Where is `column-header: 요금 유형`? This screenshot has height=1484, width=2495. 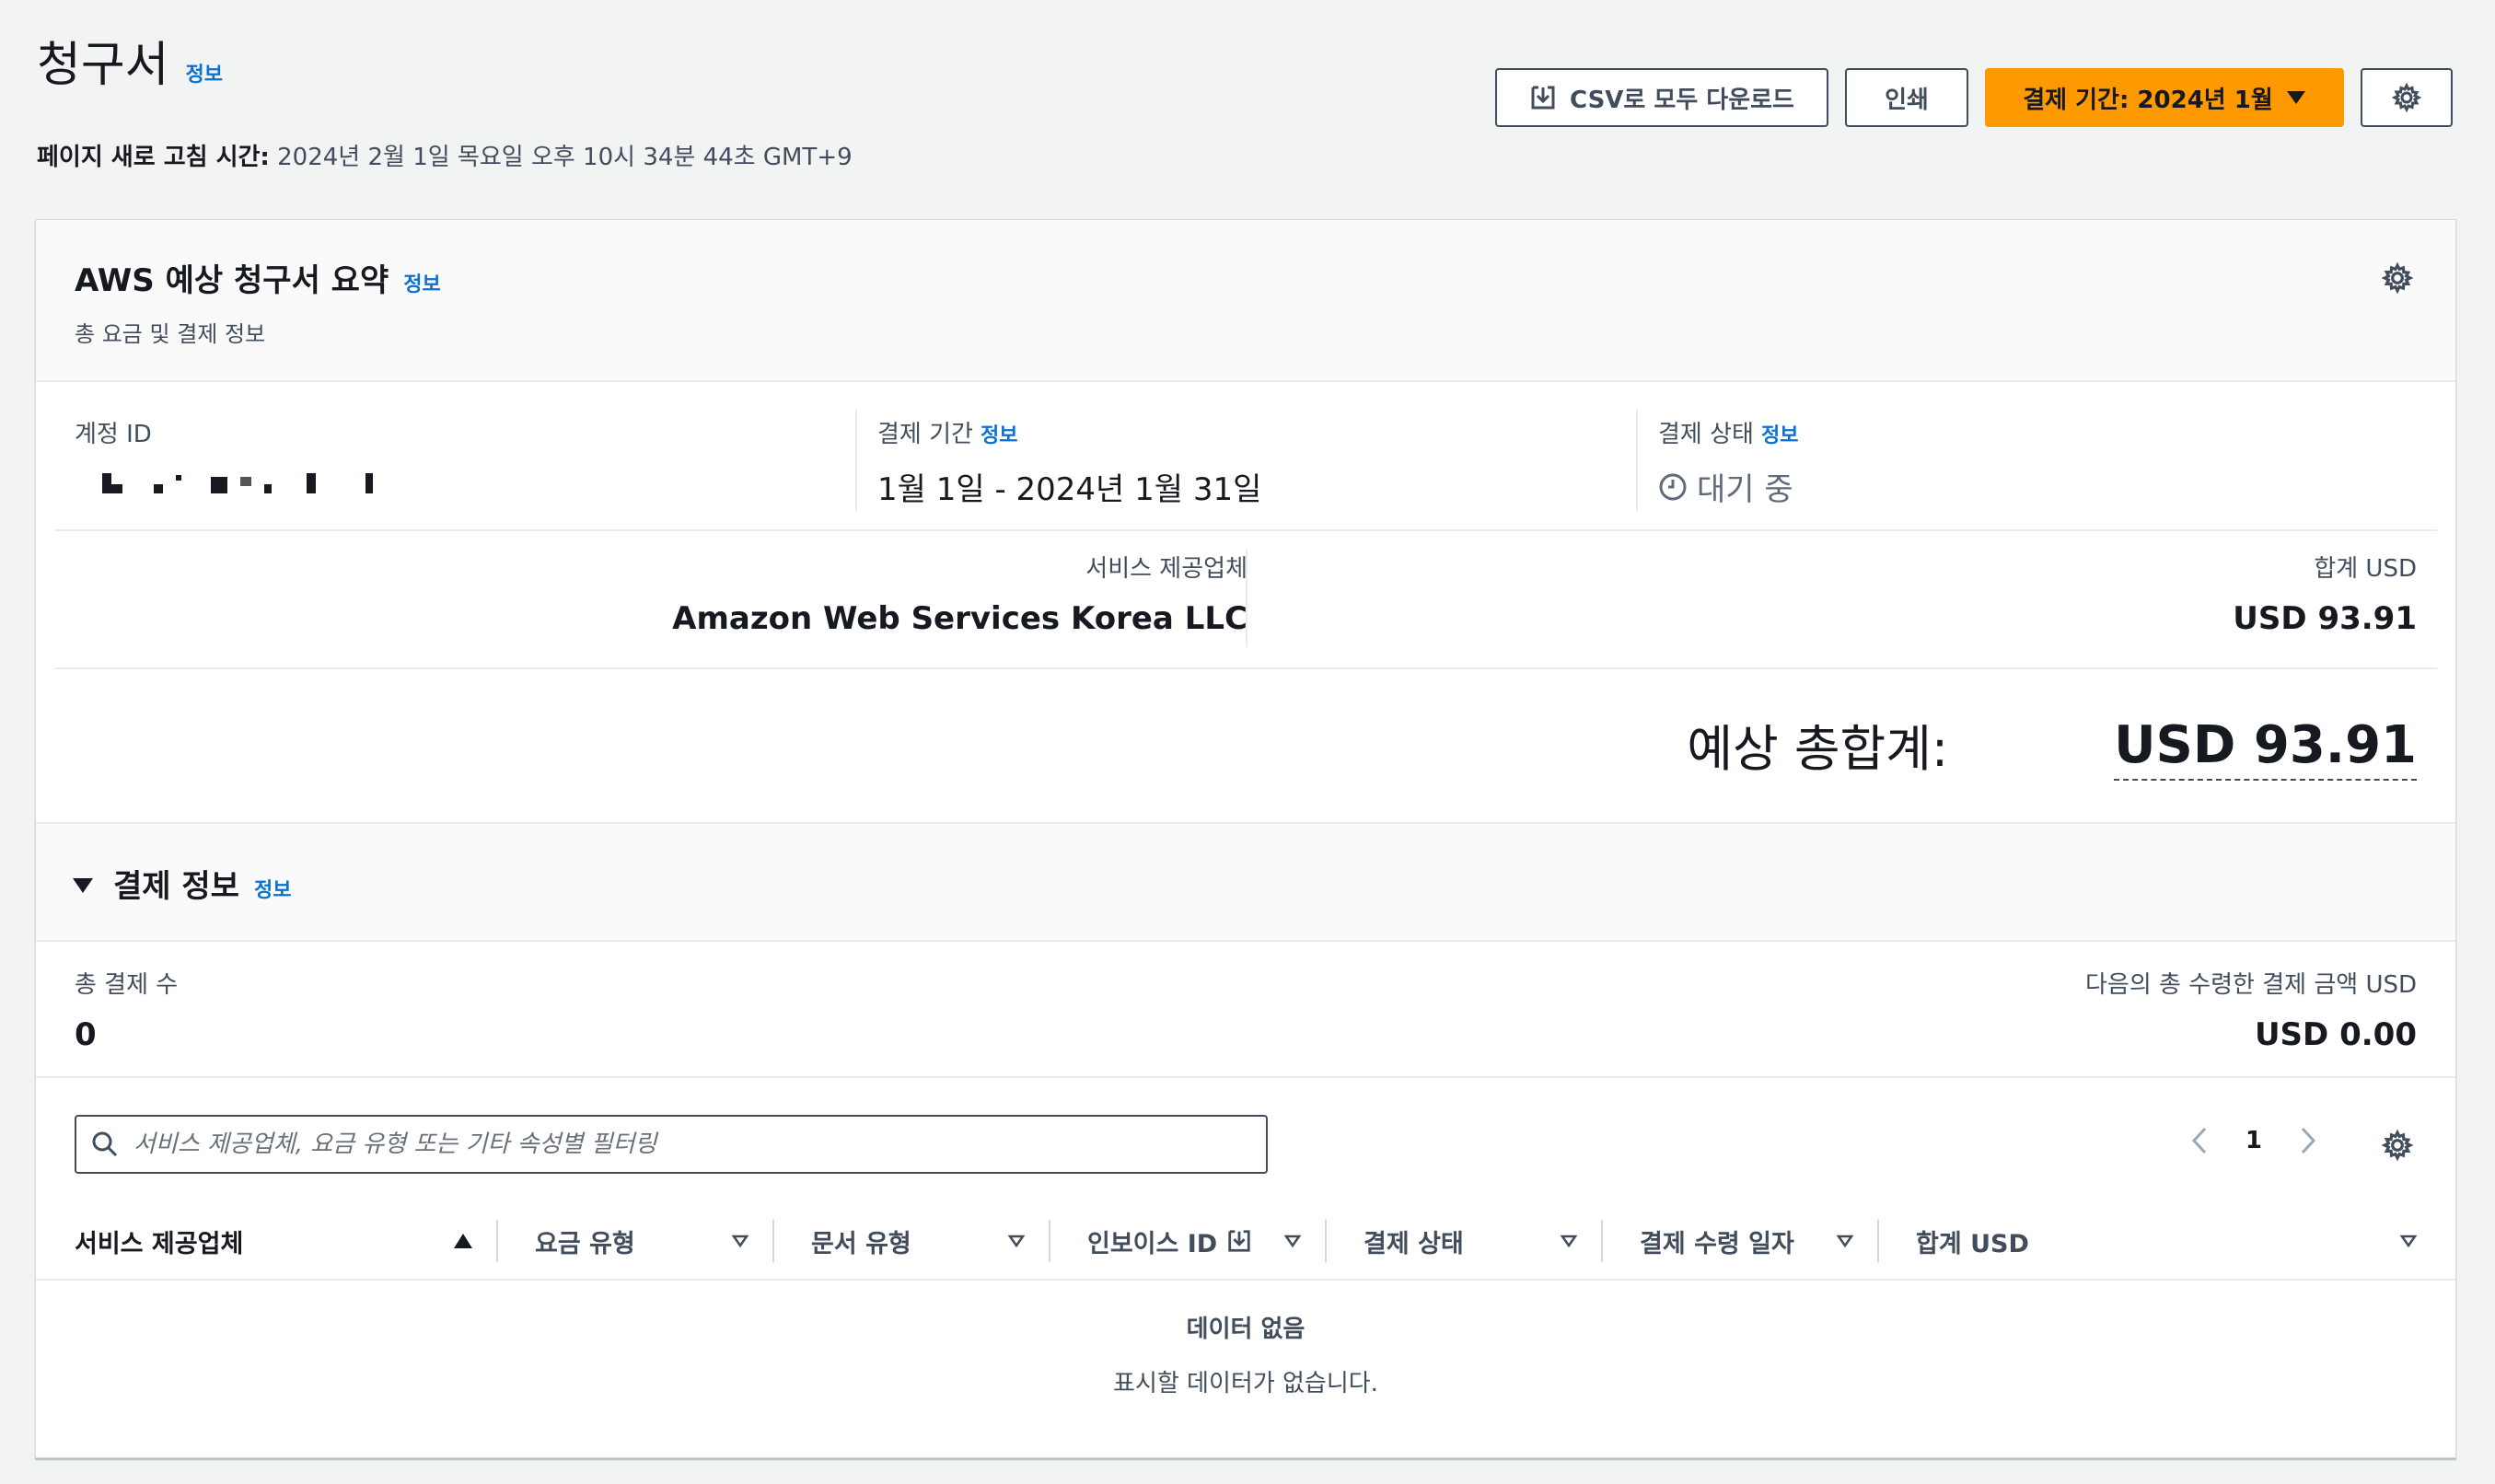
column-header: 요금 유형 is located at coordinates (636, 1241).